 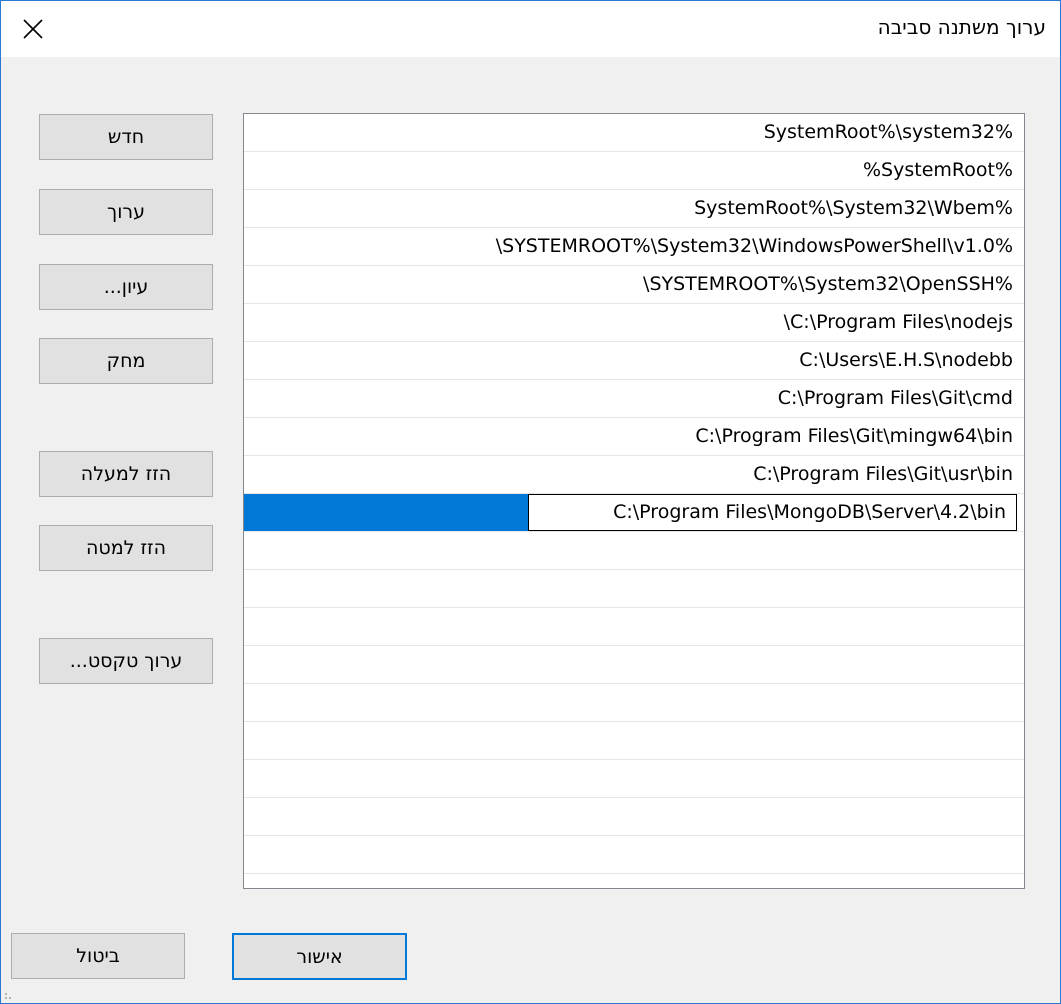 What do you see at coordinates (126, 212) in the screenshot?
I see `edit-button: ערוך` at bounding box center [126, 212].